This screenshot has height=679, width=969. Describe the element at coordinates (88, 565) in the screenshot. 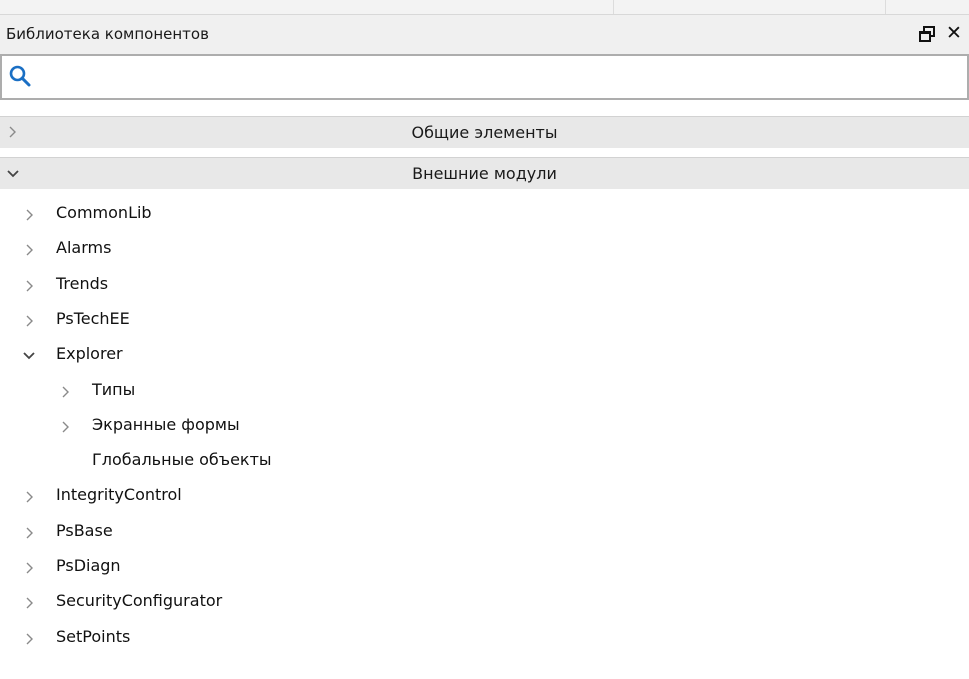

I see `tree-item-label: PsDiagn` at that location.